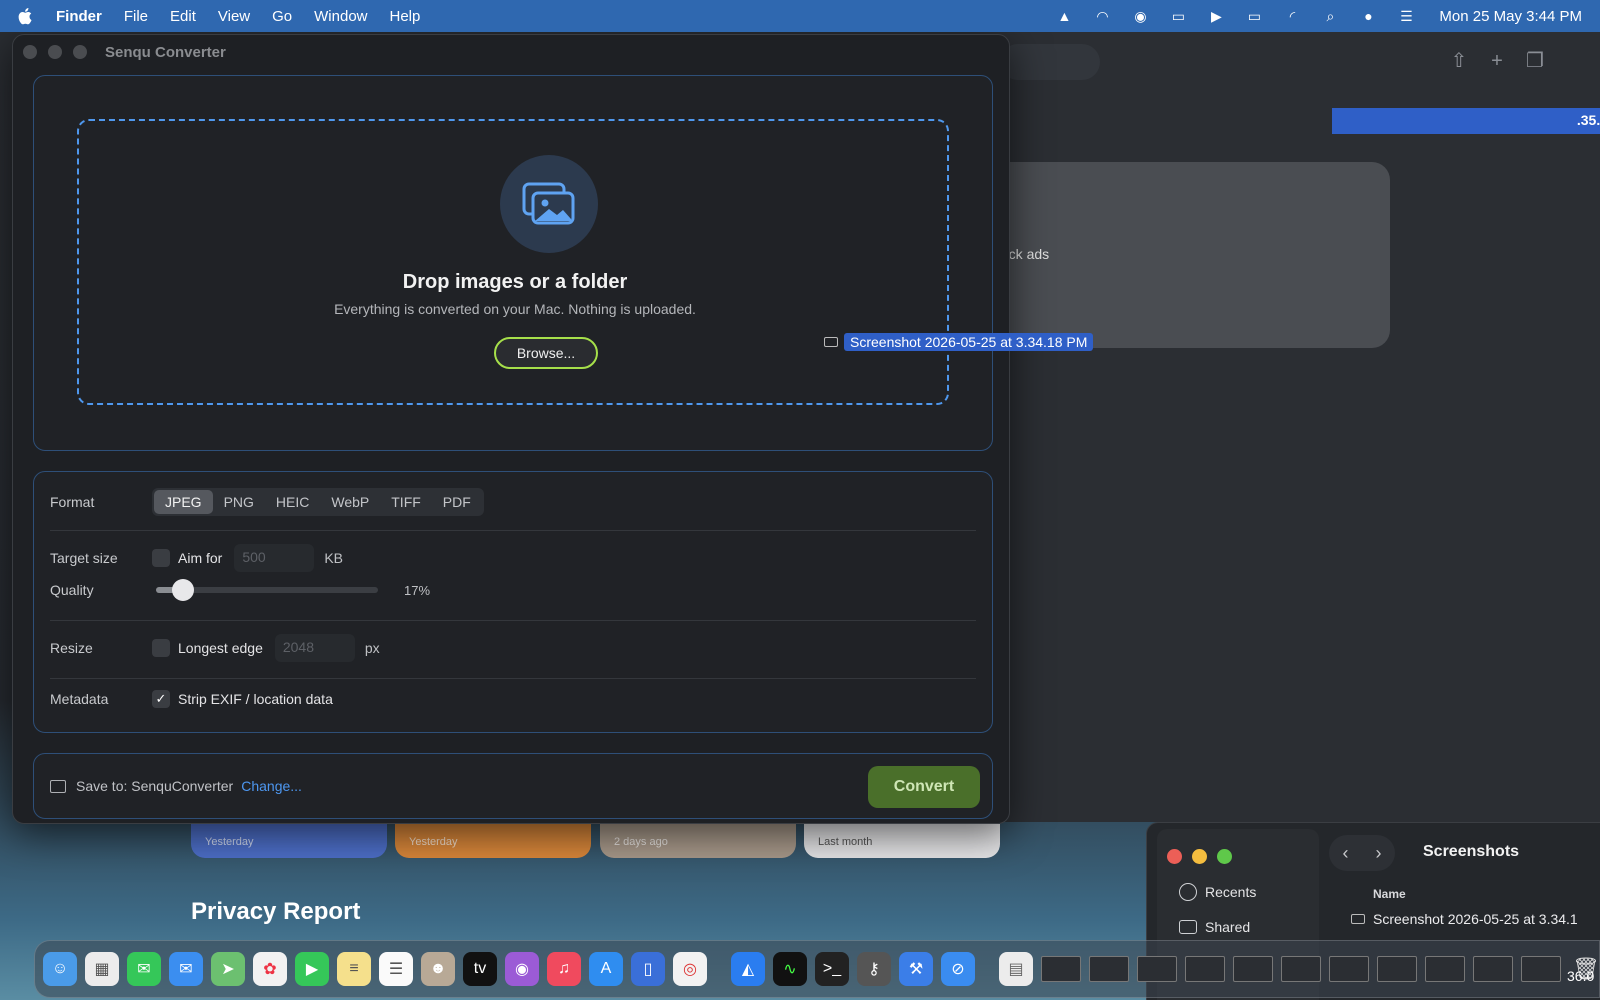 The image size is (1600, 1000). Describe the element at coordinates (1217, 892) in the screenshot. I see `sidebar-item-recents: Recents` at that location.